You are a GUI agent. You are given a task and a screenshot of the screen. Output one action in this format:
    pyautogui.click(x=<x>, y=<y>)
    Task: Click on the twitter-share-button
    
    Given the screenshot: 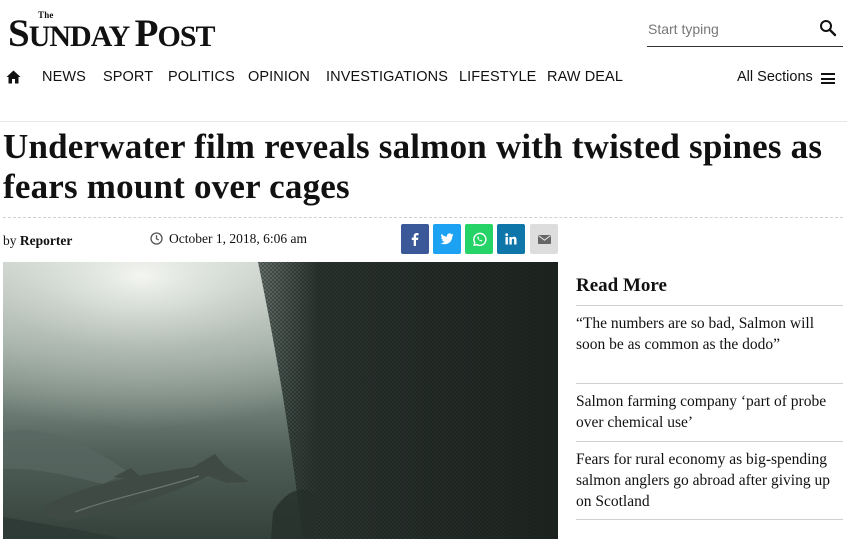 What is the action you would take?
    pyautogui.click(x=447, y=239)
    